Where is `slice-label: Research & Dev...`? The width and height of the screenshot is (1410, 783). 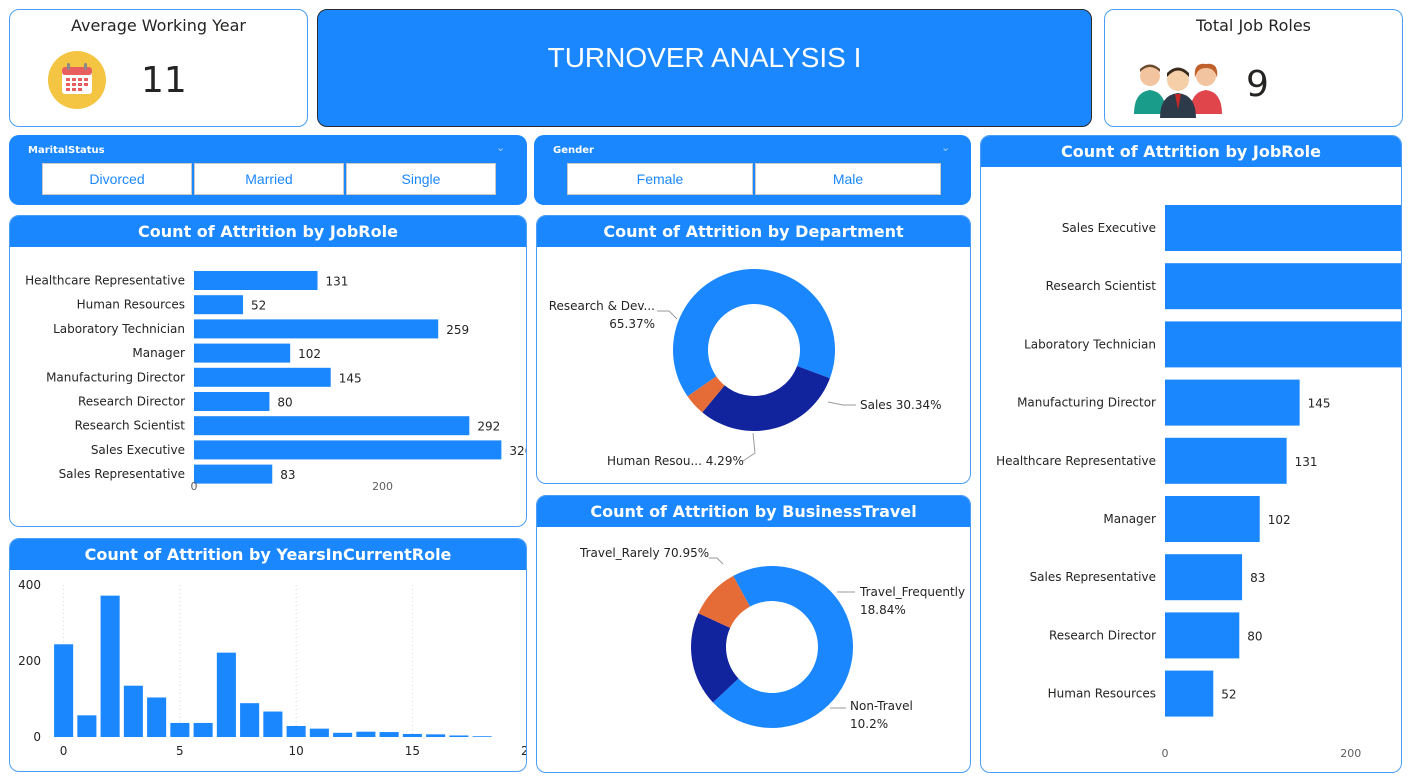
slice-label: Research & Dev... is located at coordinates (602, 306).